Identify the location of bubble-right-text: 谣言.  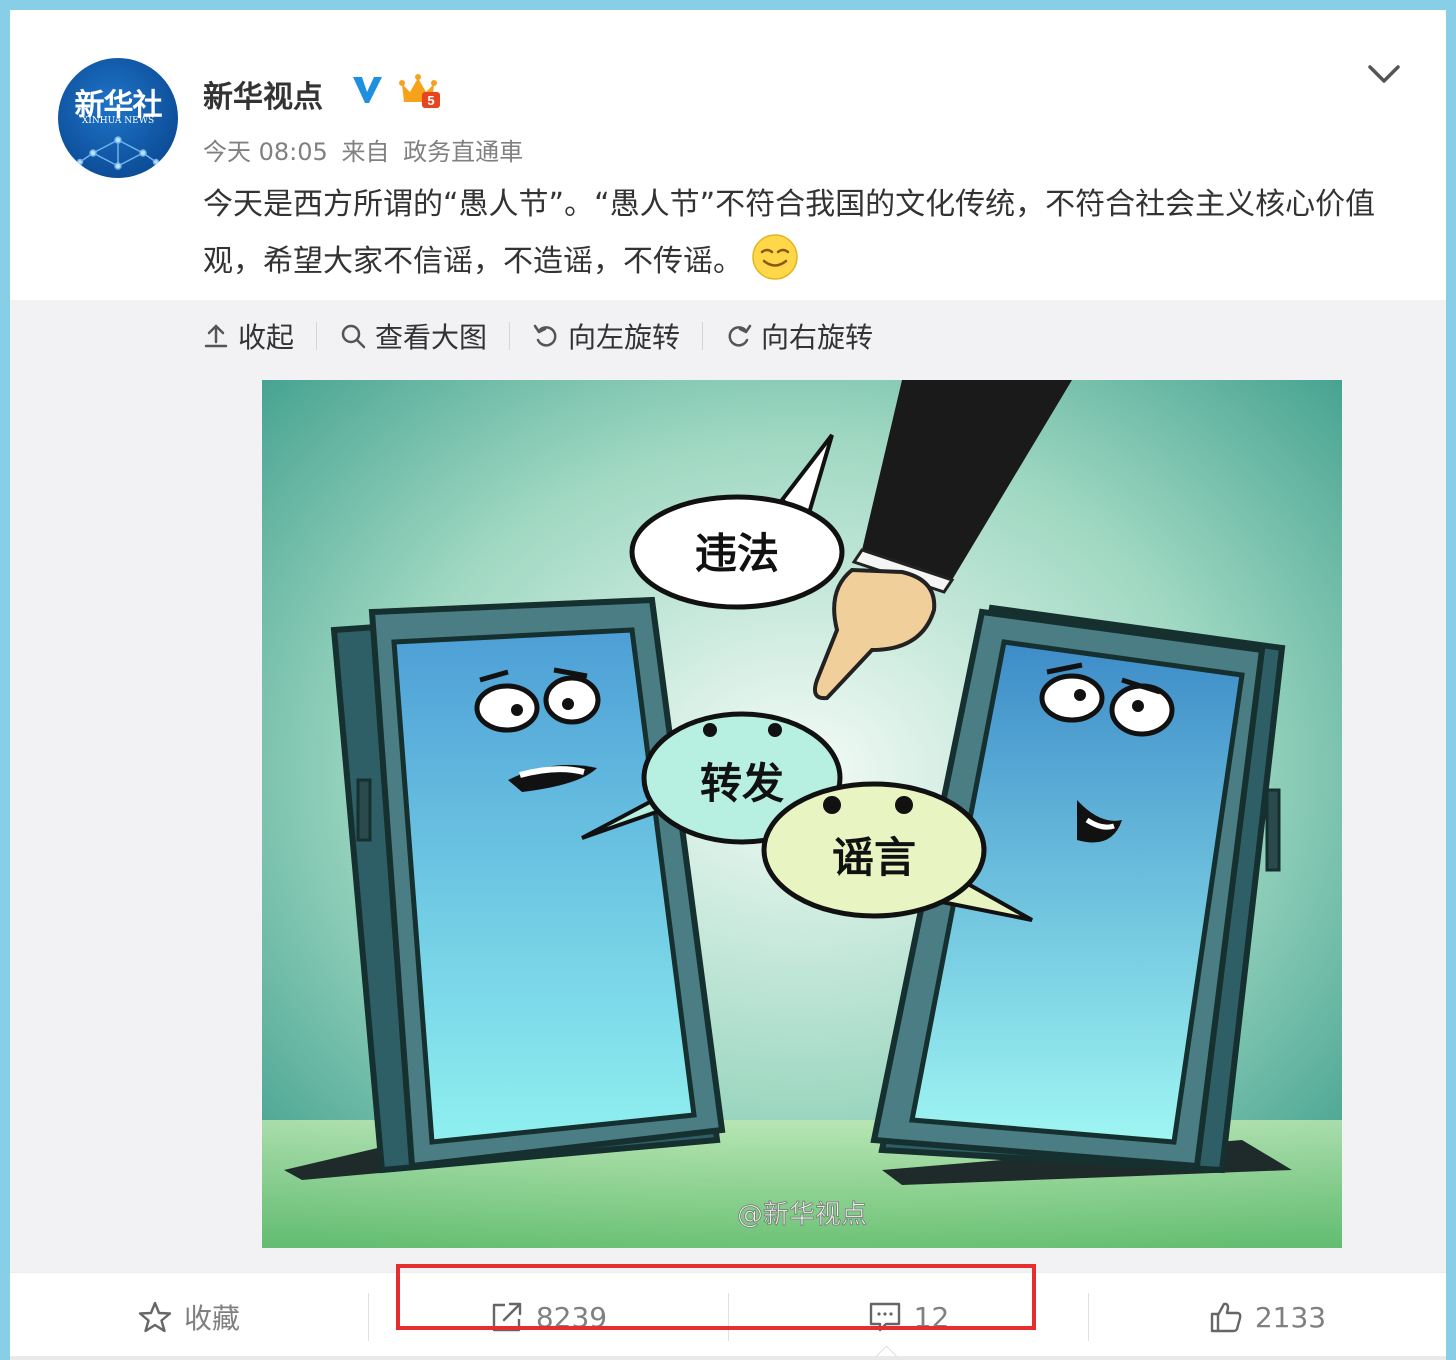
(874, 857).